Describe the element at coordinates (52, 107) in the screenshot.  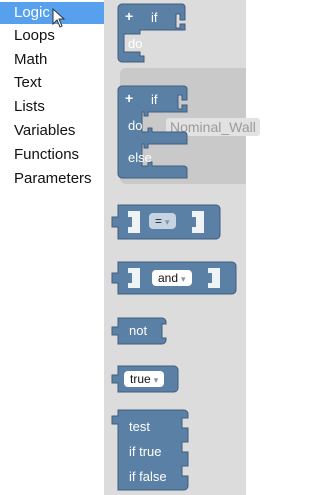
I see `category-lists: Lists` at that location.